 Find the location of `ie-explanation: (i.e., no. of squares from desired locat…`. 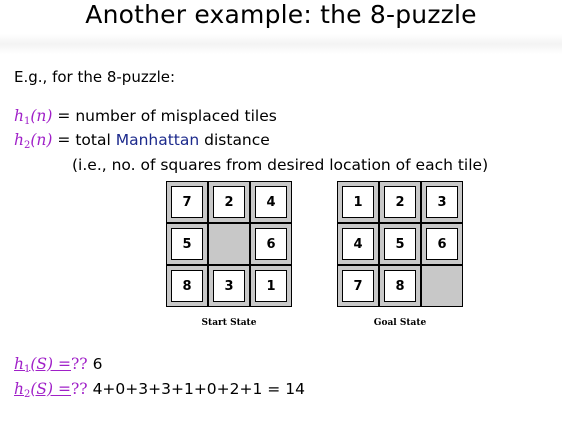

ie-explanation: (i.e., no. of squares from desired locat… is located at coordinates (280, 165).